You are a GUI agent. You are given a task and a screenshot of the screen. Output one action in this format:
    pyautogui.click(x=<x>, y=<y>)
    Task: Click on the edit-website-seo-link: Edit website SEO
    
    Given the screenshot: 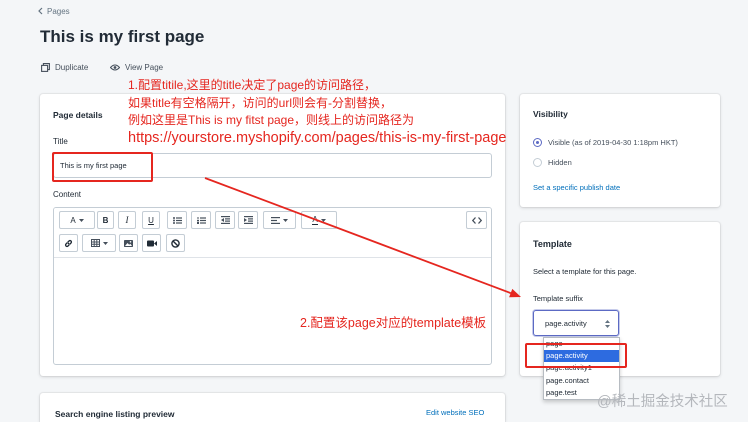 What is the action you would take?
    pyautogui.click(x=455, y=413)
    